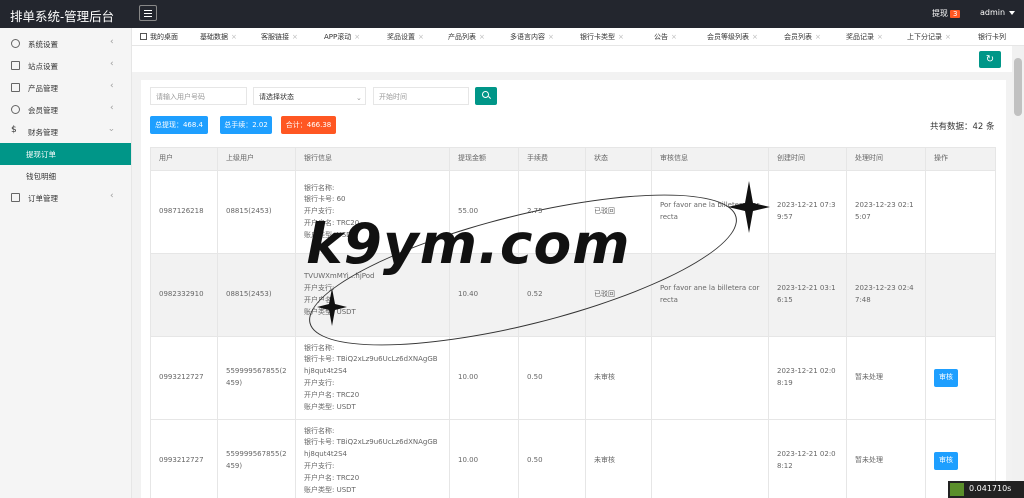 The image size is (1024, 498). I want to click on sidebar-item-site-settings: 站点设置 ‹, so click(65, 66).